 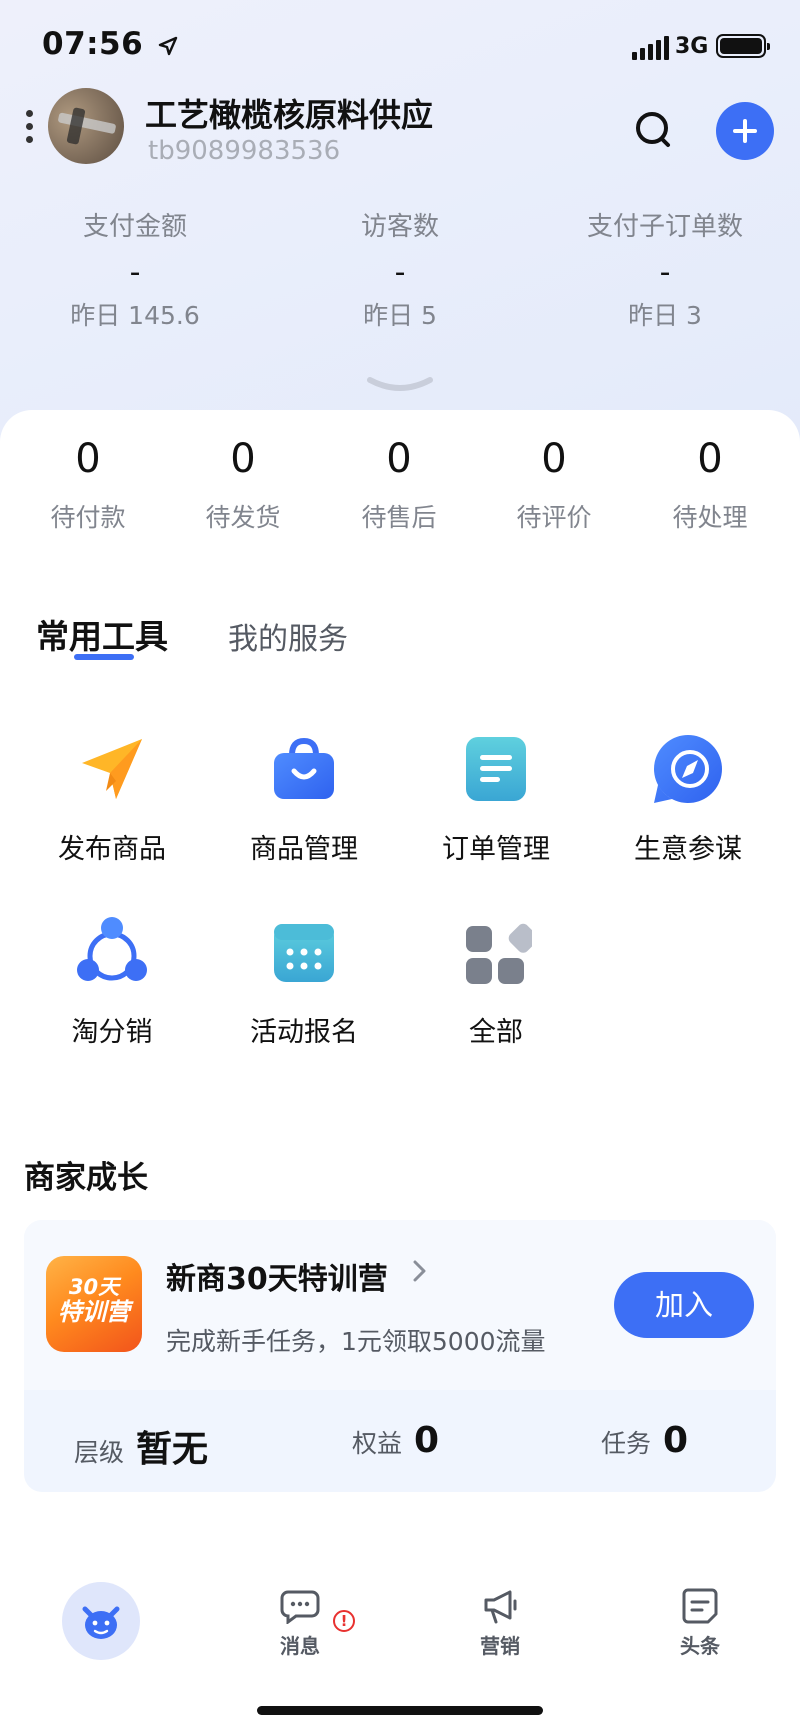 I want to click on location-arrow-icon, so click(x=168, y=45).